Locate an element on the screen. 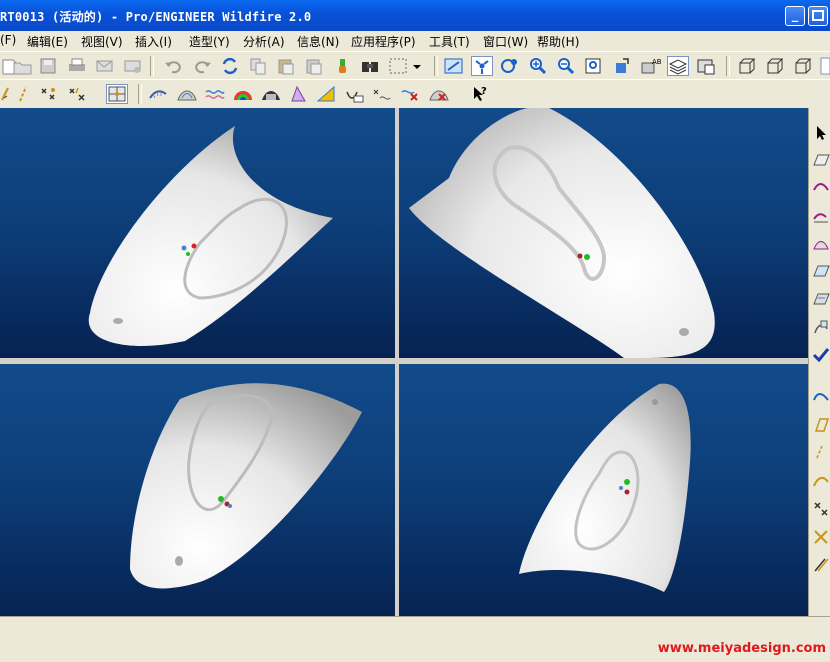 This screenshot has height=662, width=830. section-icon is located at coordinates (187, 94).